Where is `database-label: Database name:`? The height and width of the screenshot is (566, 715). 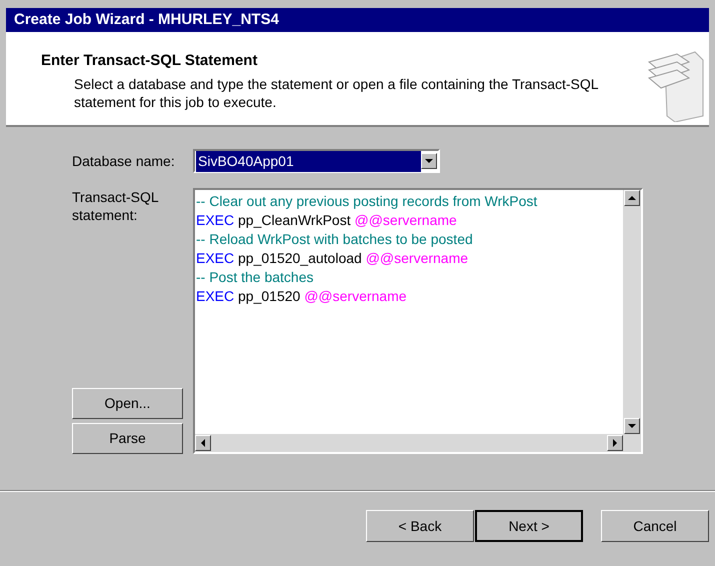 database-label: Database name: is located at coordinates (124, 161).